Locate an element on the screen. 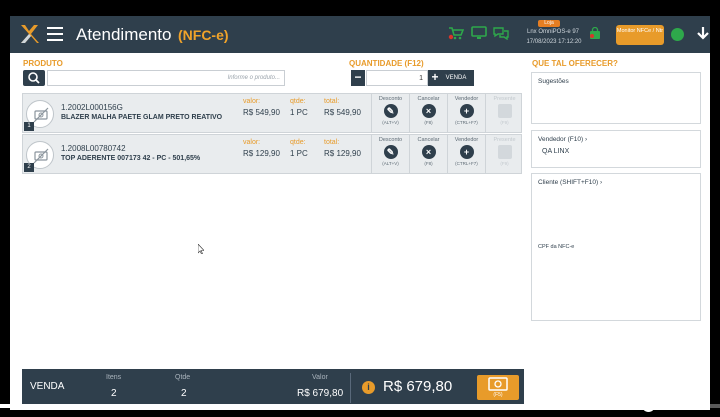  search-icon is located at coordinates (34, 78).